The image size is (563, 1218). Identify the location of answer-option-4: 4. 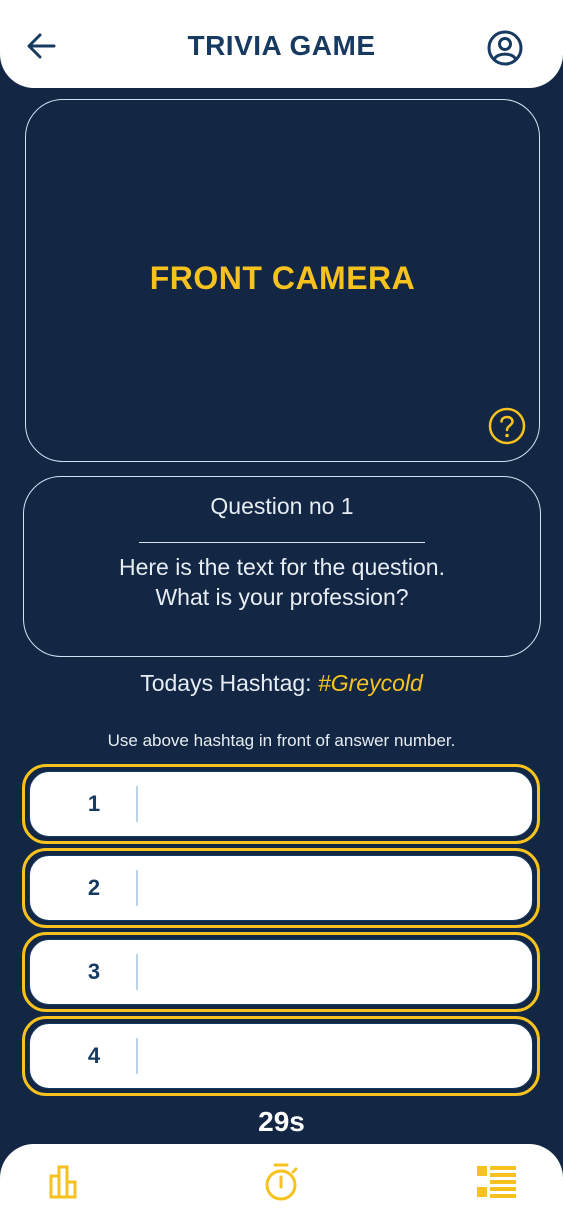
(281, 1056).